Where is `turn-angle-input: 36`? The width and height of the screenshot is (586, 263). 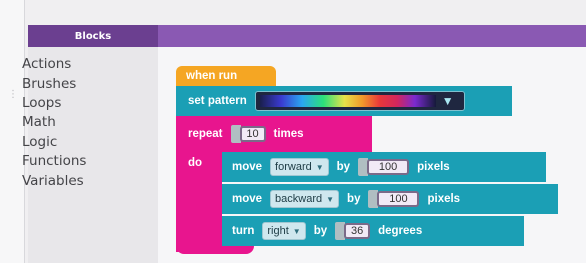 turn-angle-input: 36 is located at coordinates (357, 231).